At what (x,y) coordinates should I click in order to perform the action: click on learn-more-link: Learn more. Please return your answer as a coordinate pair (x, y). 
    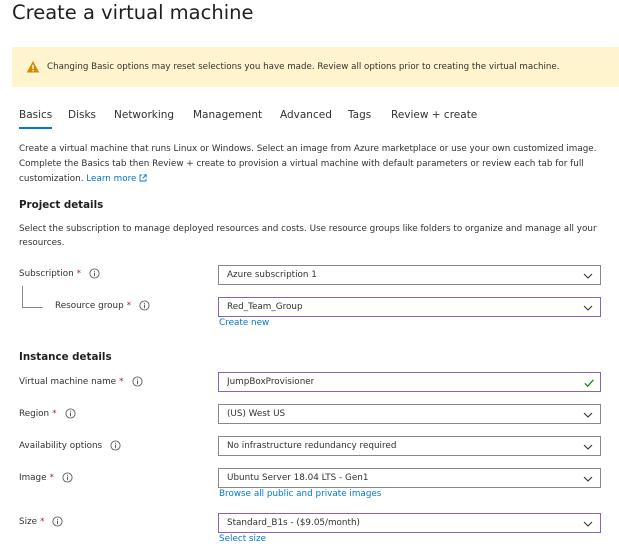
    Looking at the image, I should click on (117, 179).